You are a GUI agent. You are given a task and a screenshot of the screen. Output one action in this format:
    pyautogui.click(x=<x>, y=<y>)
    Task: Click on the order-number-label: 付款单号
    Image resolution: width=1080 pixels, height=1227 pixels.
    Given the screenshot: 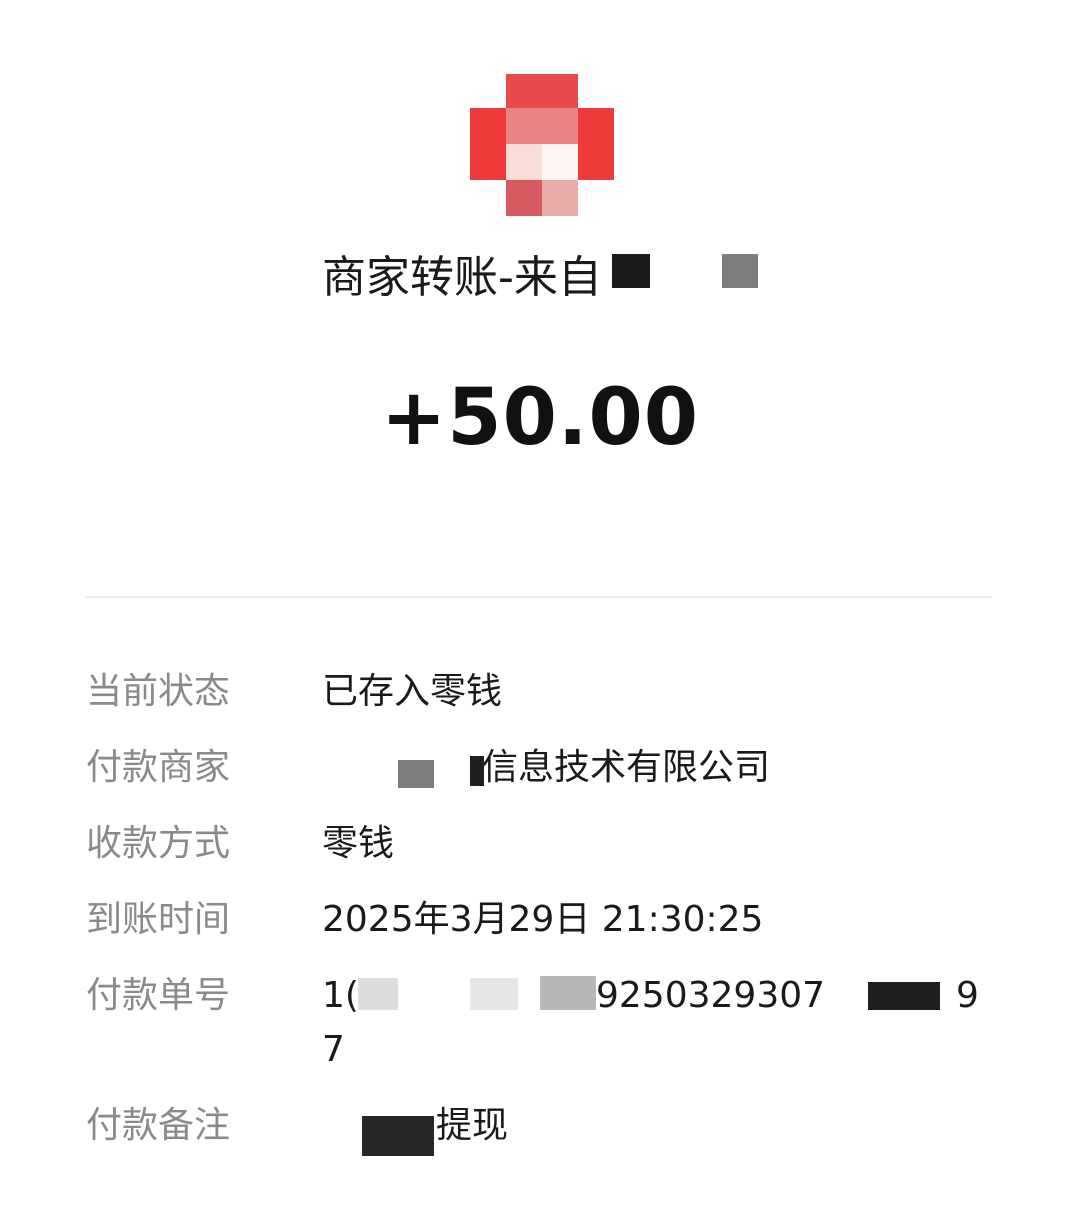 What is the action you would take?
    pyautogui.click(x=158, y=995)
    